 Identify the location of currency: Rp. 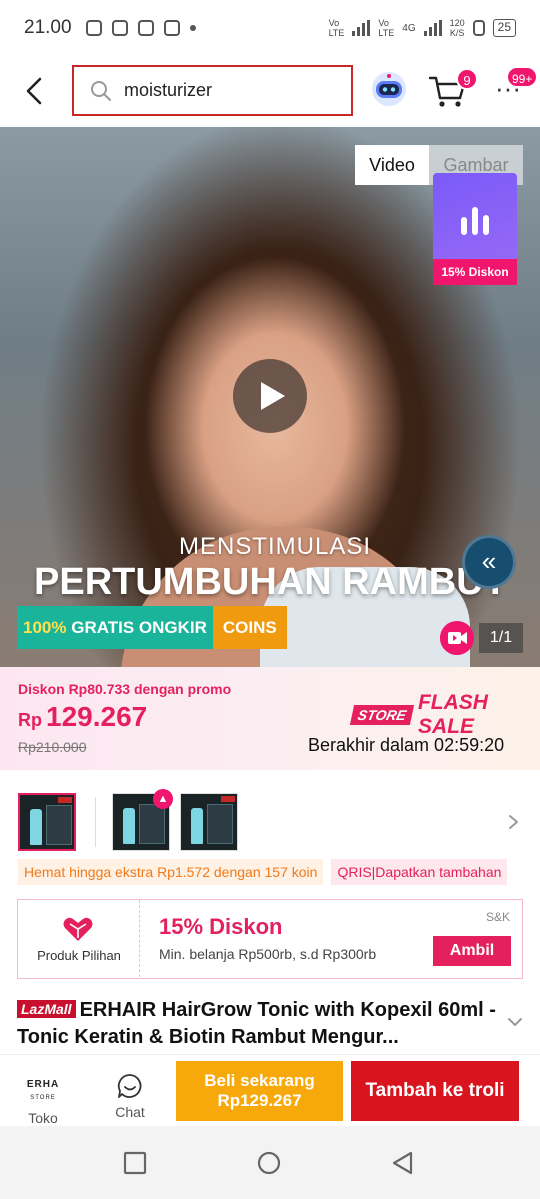
(30, 720).